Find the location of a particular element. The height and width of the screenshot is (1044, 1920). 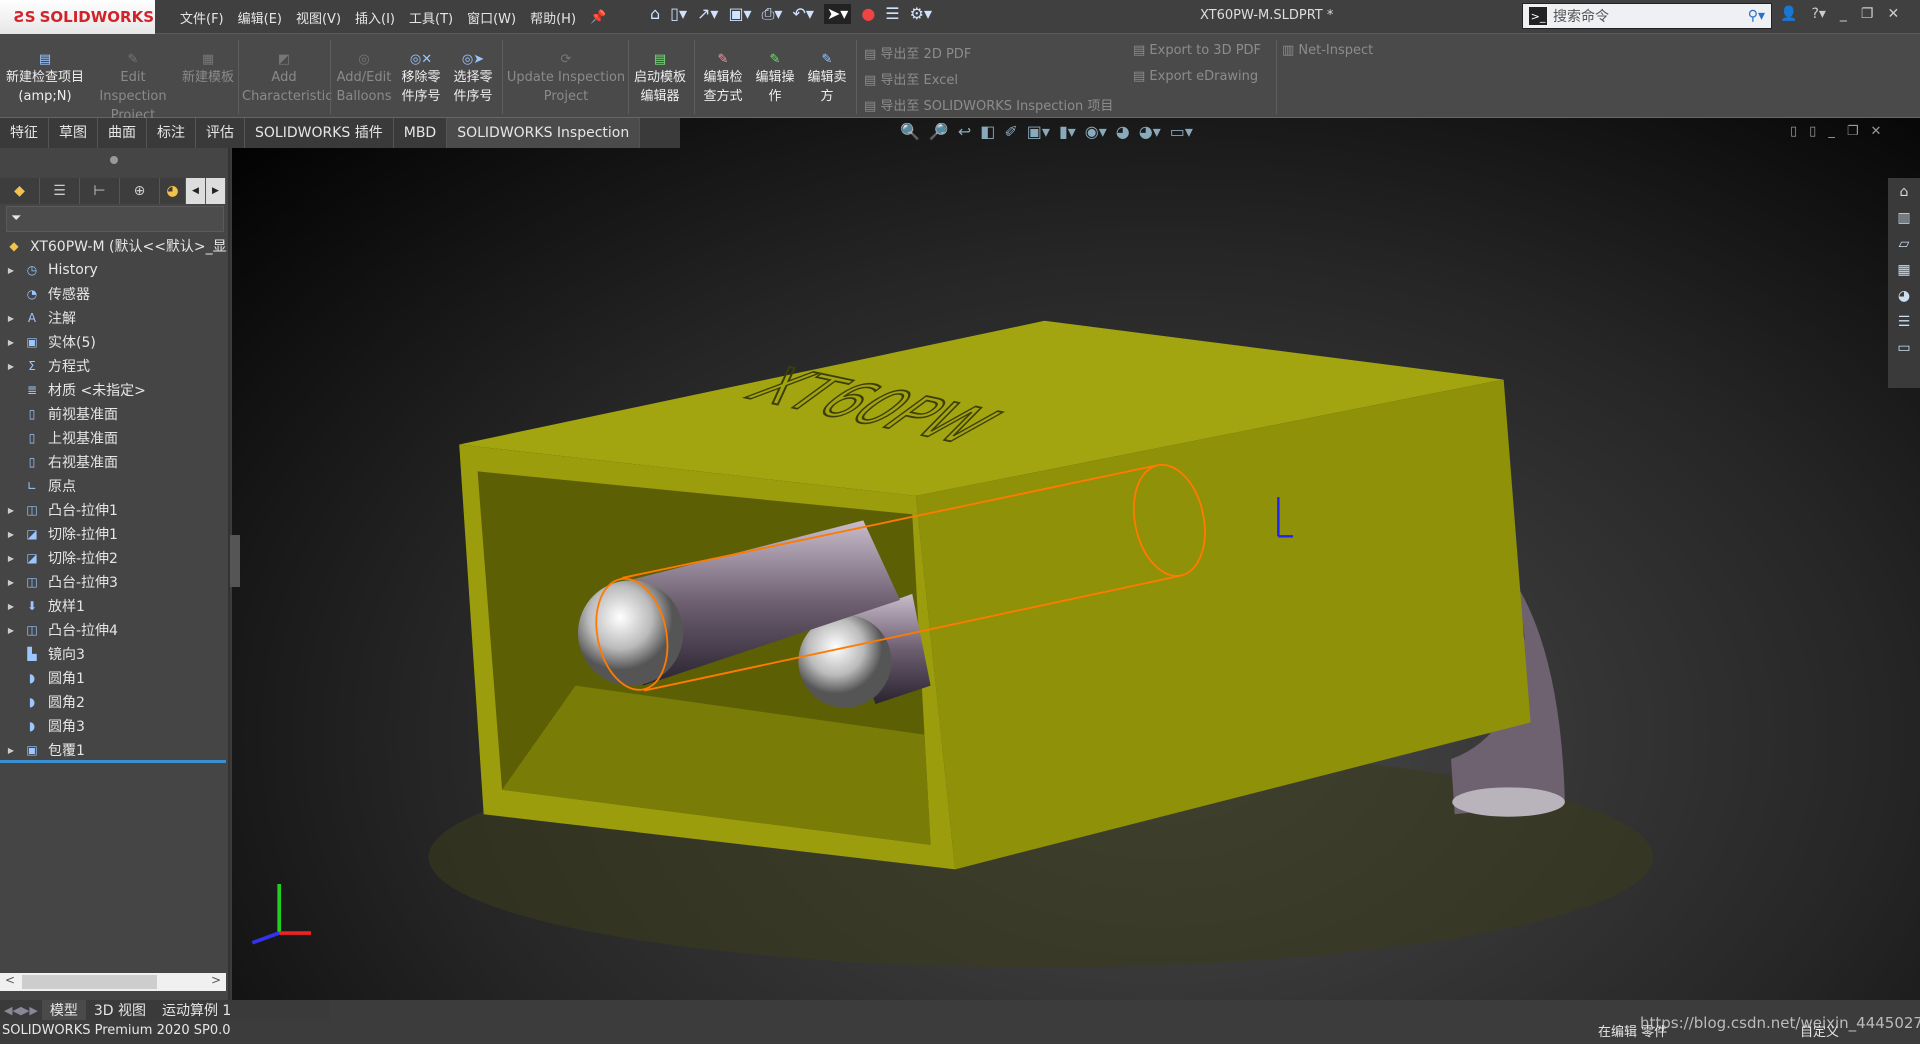

menu-file: 文件(F) is located at coordinates (202, 17).